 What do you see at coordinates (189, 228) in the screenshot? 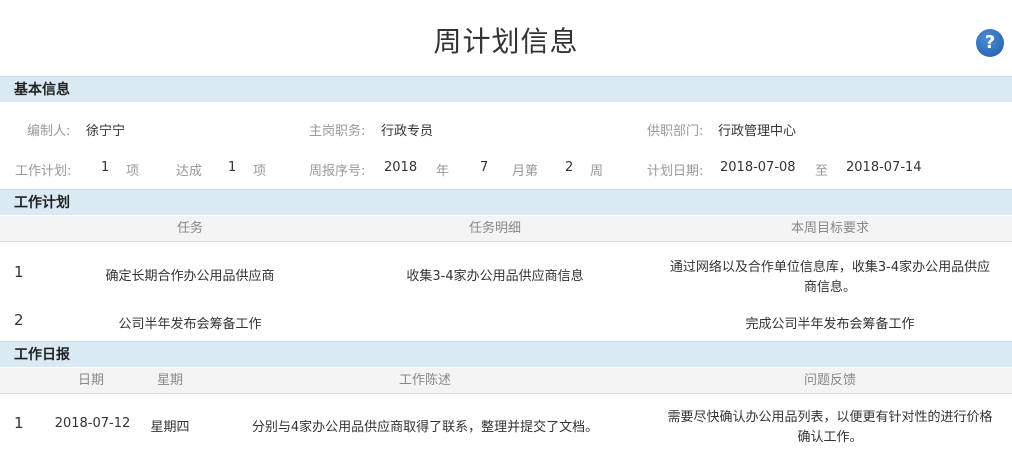
I see `plan-header-task: 任务` at bounding box center [189, 228].